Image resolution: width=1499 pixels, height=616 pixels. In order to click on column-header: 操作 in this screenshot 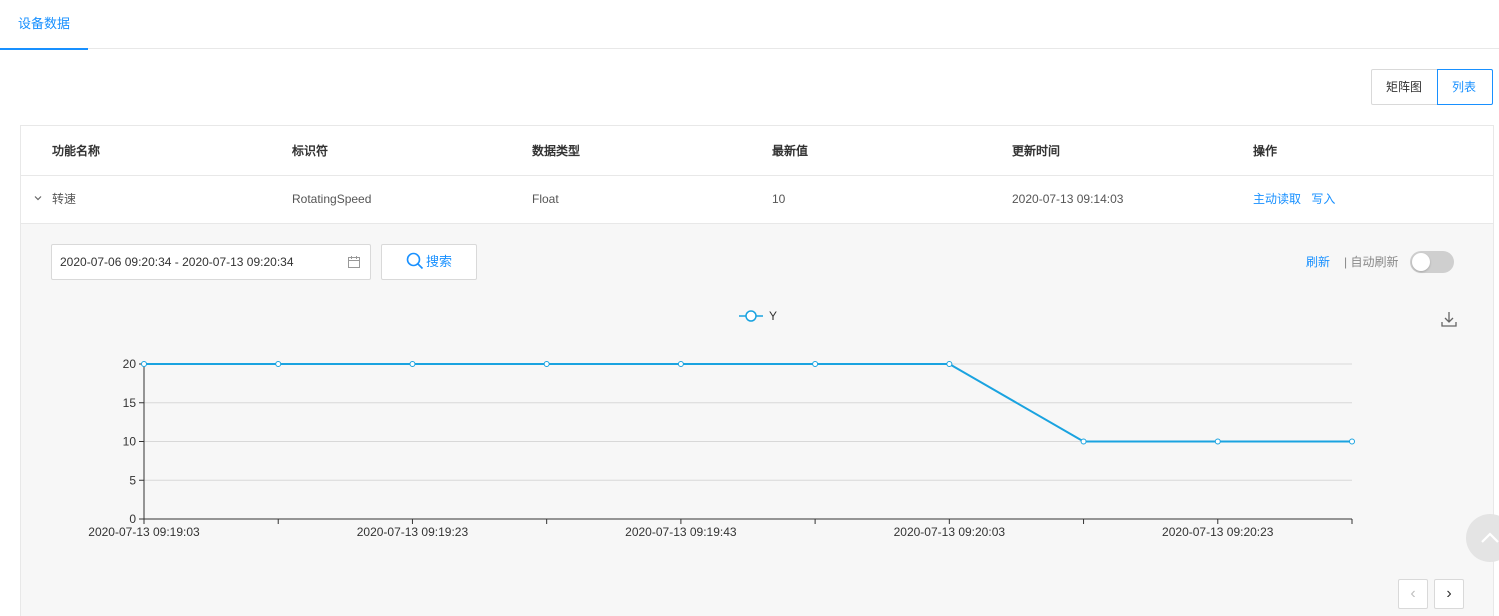, I will do `click(1265, 151)`.